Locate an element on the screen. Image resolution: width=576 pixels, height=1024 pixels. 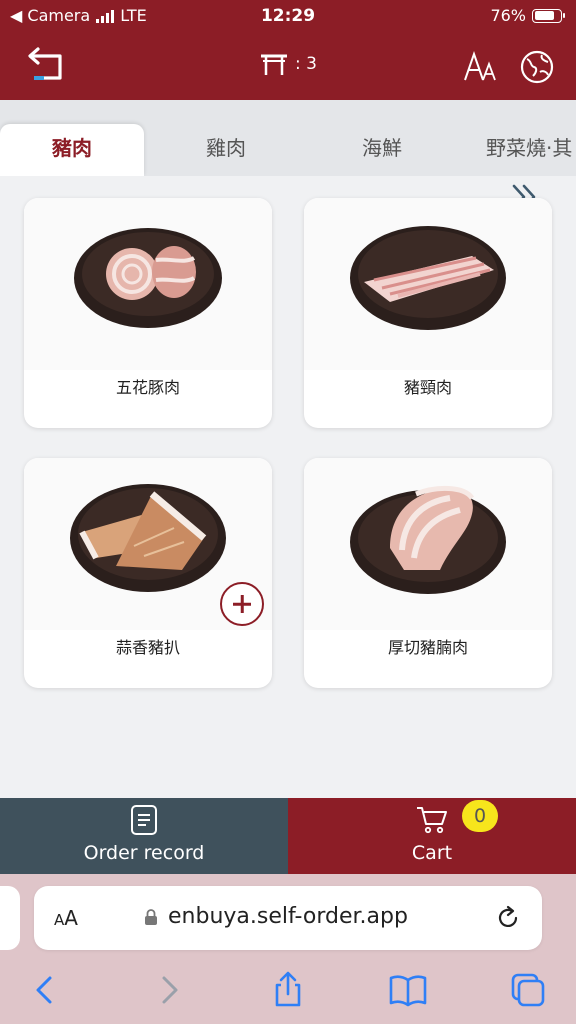
battery-icon is located at coordinates (548, 15).